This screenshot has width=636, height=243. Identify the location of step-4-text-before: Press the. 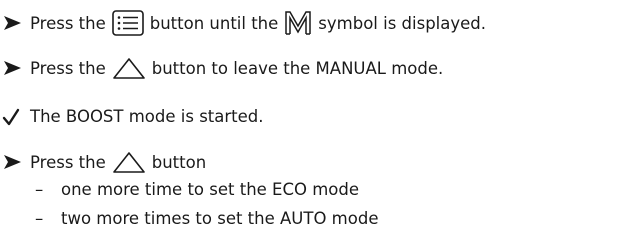
(68, 162).